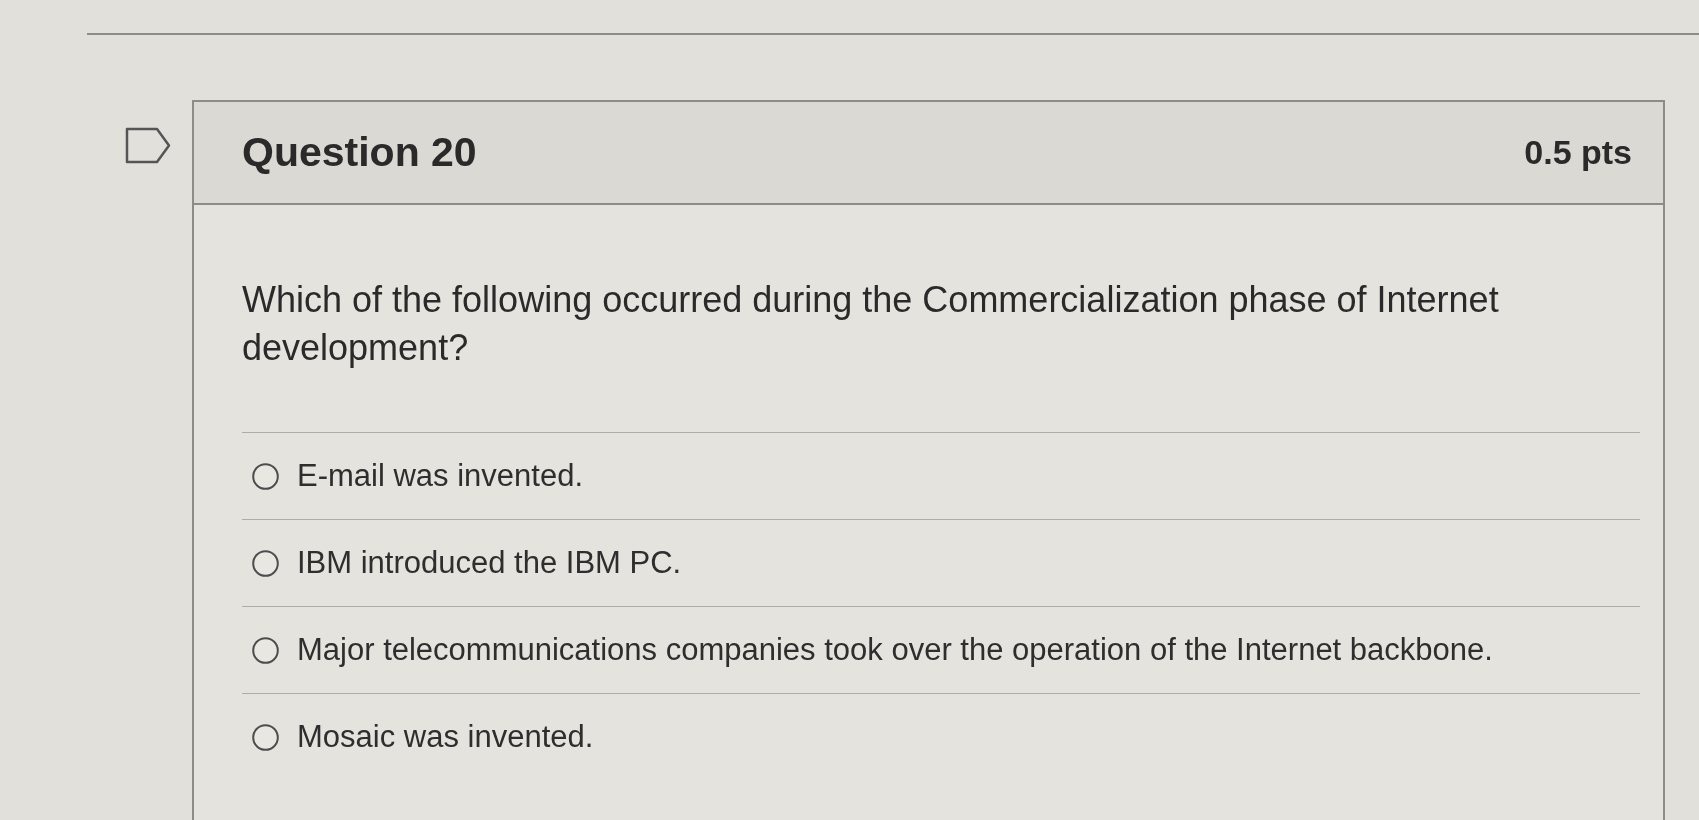 The width and height of the screenshot is (1699, 820). I want to click on answer-option: Major telecommunications companies took over the operation of the Internet backbone., so click(895, 650).